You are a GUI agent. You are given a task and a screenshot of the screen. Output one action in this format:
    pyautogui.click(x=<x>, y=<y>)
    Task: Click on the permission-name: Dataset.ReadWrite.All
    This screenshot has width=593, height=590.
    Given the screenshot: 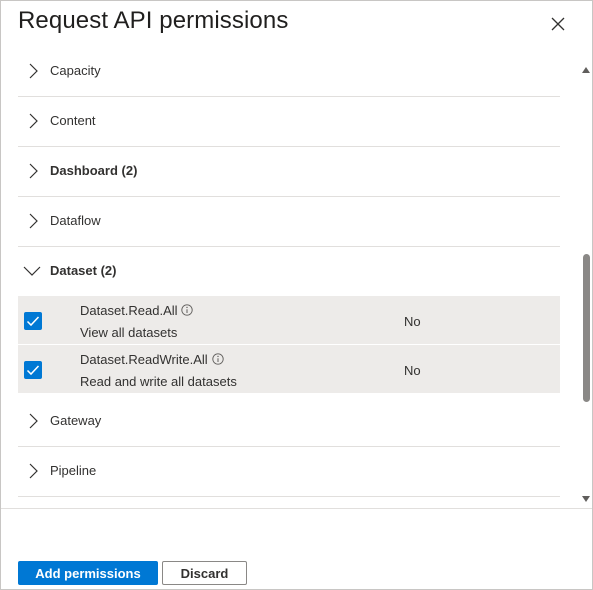 What is the action you would take?
    pyautogui.click(x=144, y=359)
    